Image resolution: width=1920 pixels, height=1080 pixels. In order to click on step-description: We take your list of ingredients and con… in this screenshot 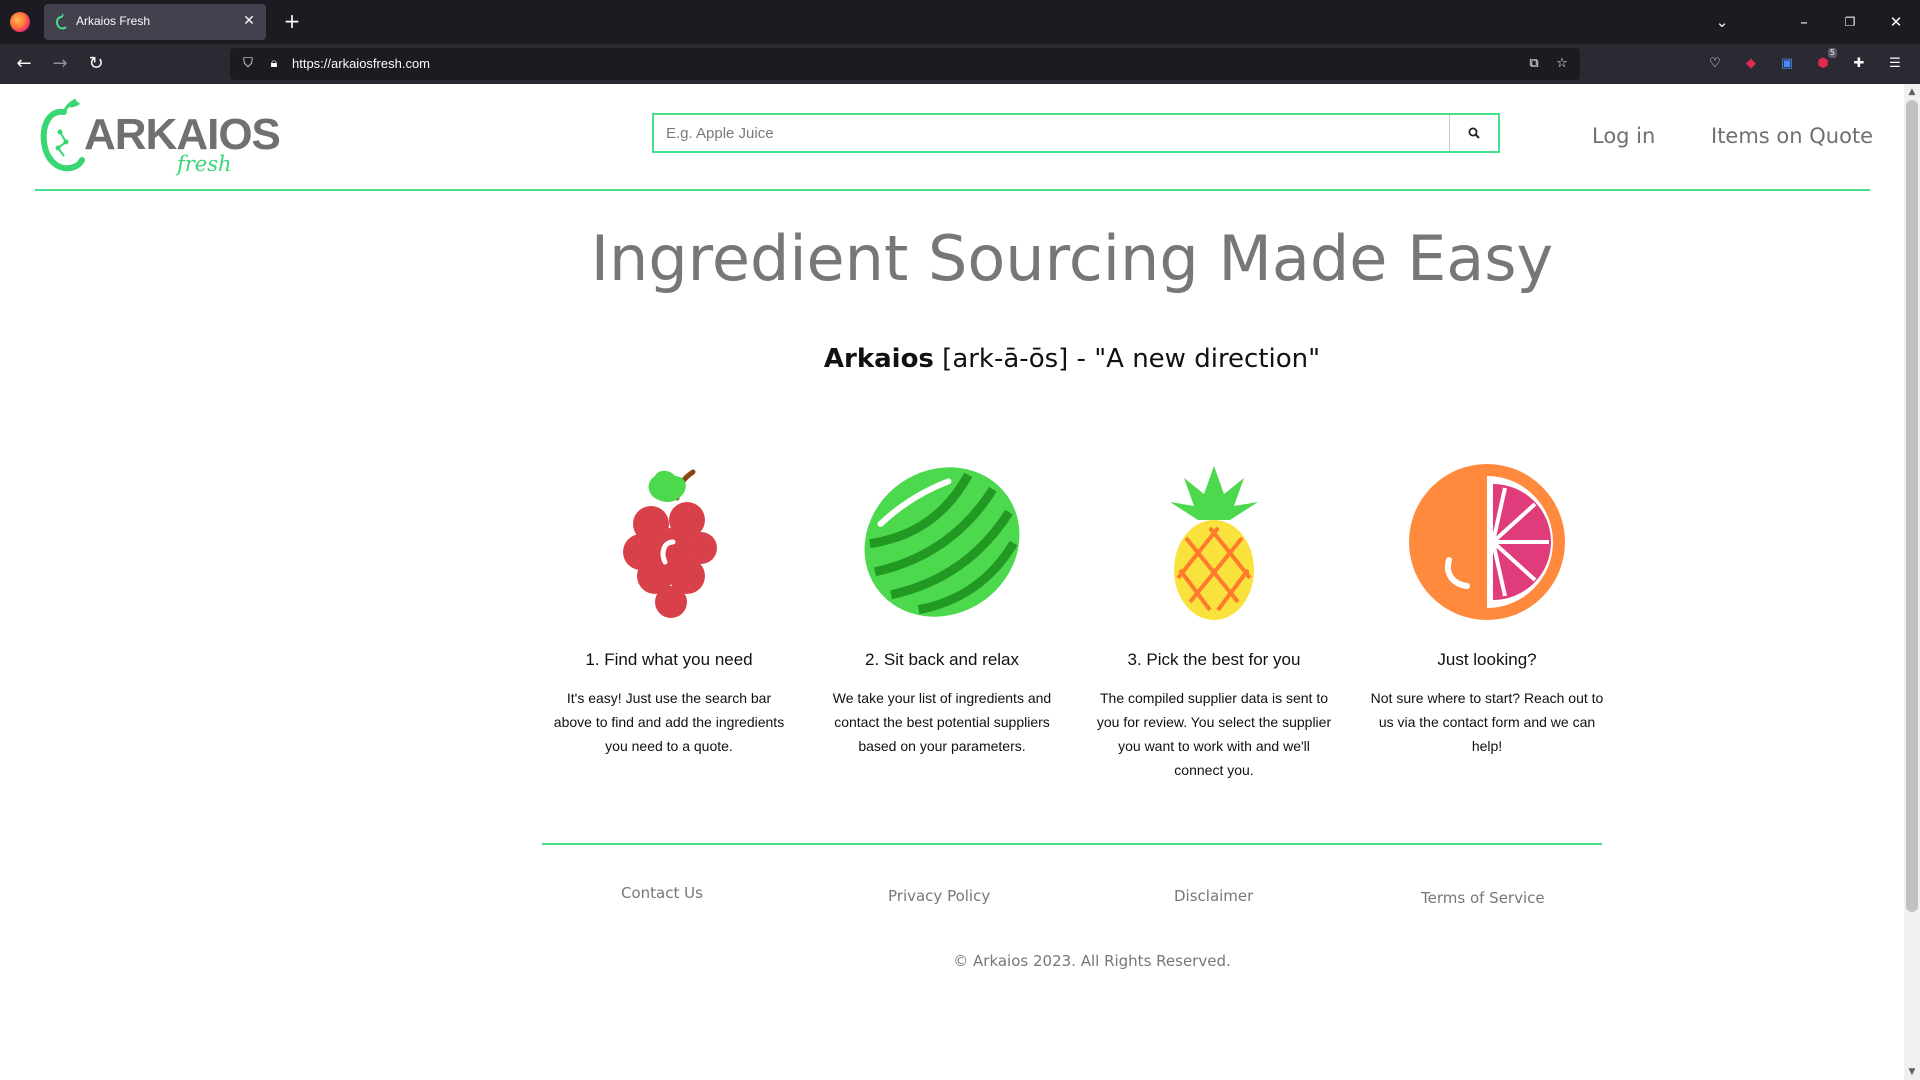, I will do `click(942, 722)`.